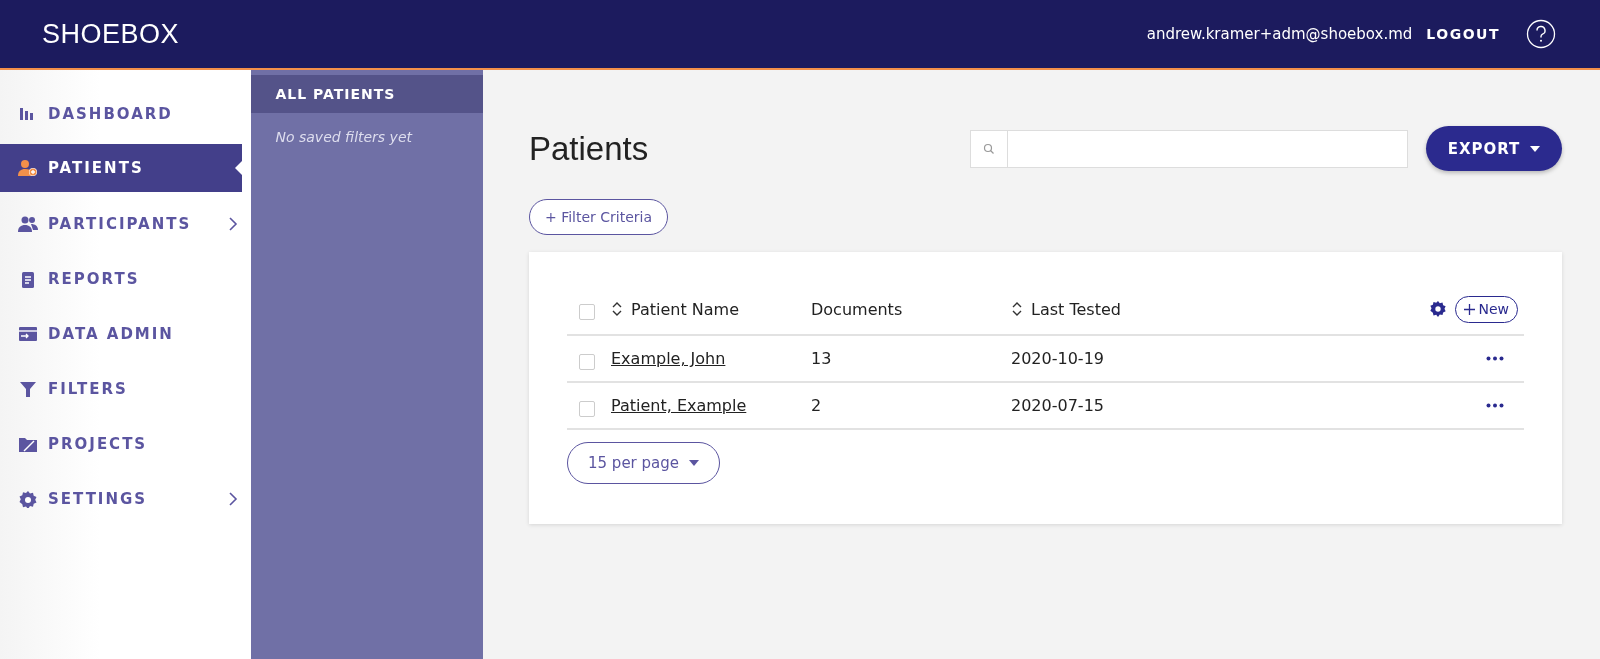 The height and width of the screenshot is (659, 1600). I want to click on table-cell: 13, so click(821, 358).